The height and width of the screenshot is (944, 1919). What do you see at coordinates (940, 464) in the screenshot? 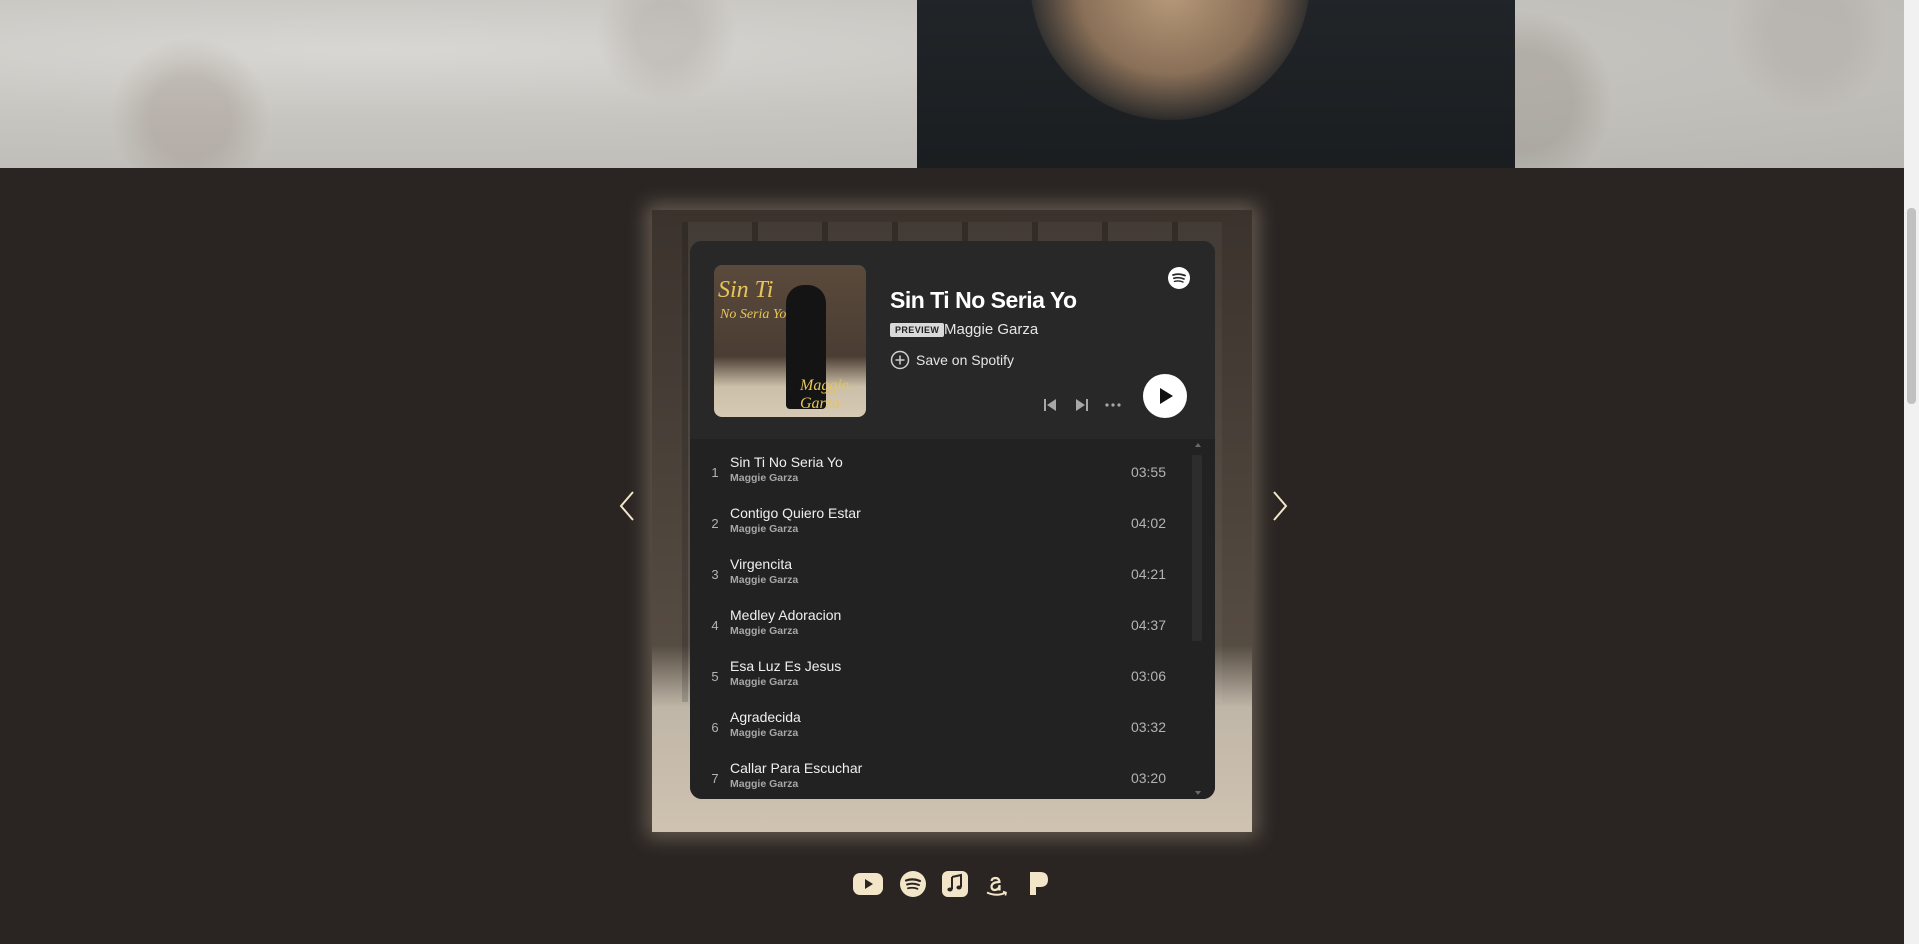
I see `track-row: 1 Sin Ti No Seria Yo Maggie Garza 03:55` at bounding box center [940, 464].